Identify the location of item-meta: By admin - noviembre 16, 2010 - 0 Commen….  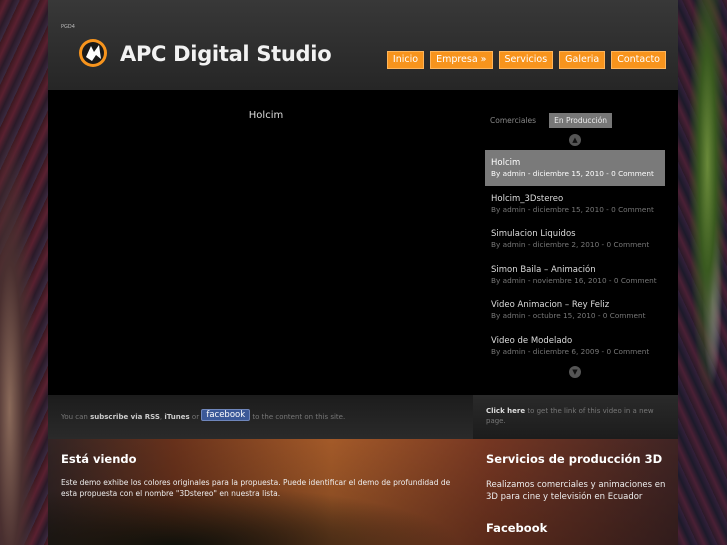
(574, 280).